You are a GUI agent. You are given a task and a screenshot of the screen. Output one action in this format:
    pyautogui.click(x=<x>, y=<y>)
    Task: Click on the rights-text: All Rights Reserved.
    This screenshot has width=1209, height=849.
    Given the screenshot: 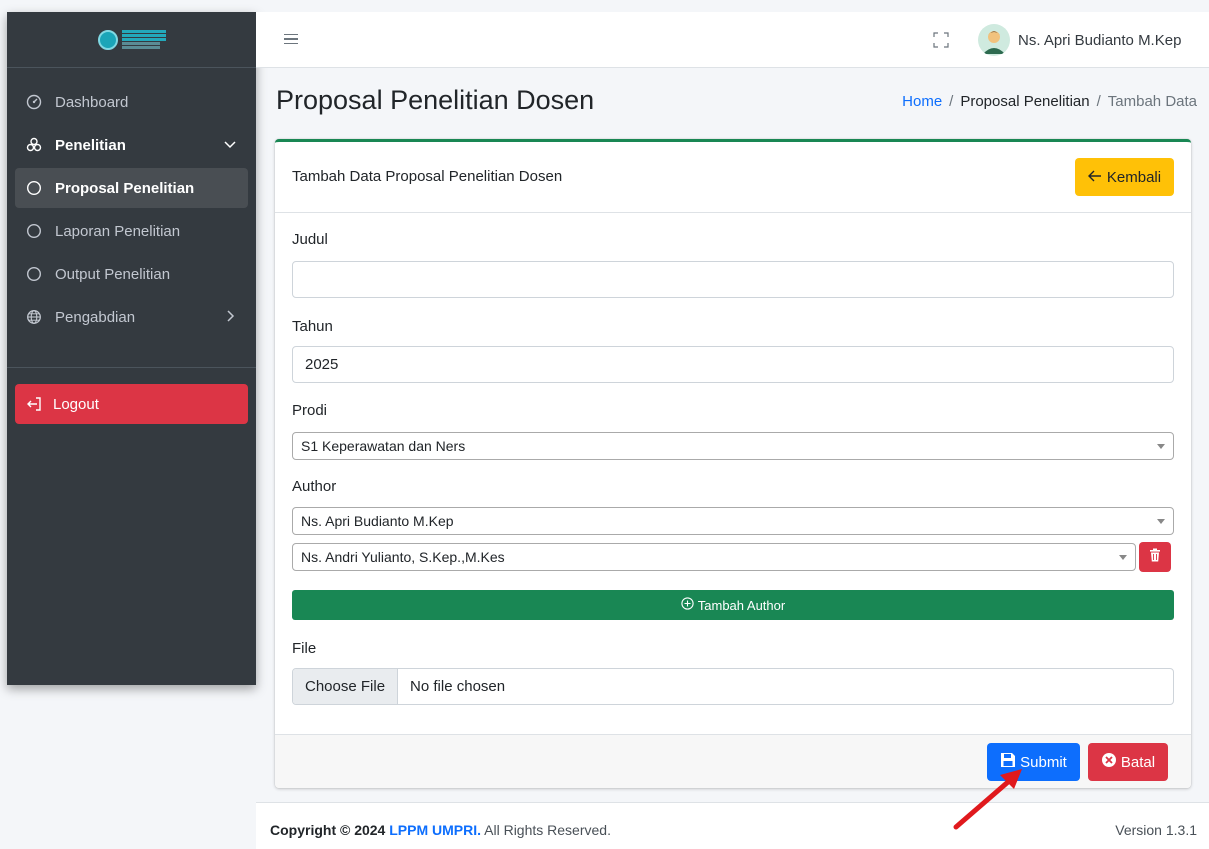 What is the action you would take?
    pyautogui.click(x=547, y=830)
    